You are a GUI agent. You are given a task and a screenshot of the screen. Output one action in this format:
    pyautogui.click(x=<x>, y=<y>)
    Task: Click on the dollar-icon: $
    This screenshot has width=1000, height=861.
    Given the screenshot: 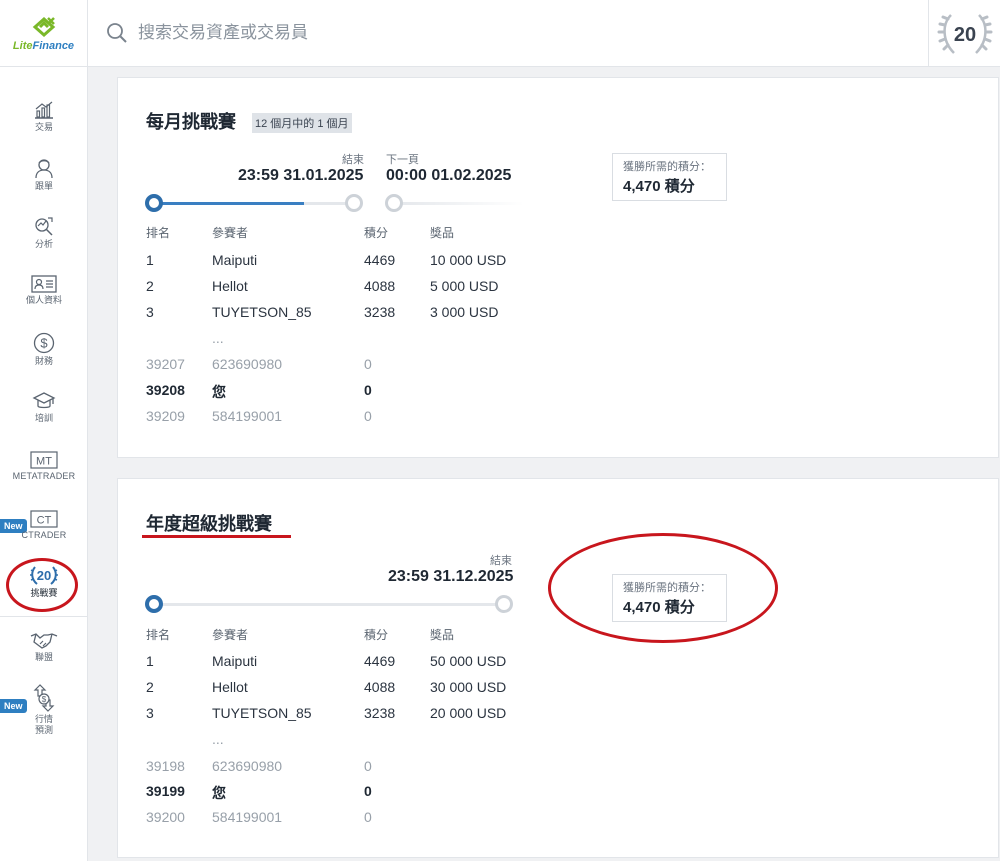 What is the action you would take?
    pyautogui.click(x=44, y=343)
    